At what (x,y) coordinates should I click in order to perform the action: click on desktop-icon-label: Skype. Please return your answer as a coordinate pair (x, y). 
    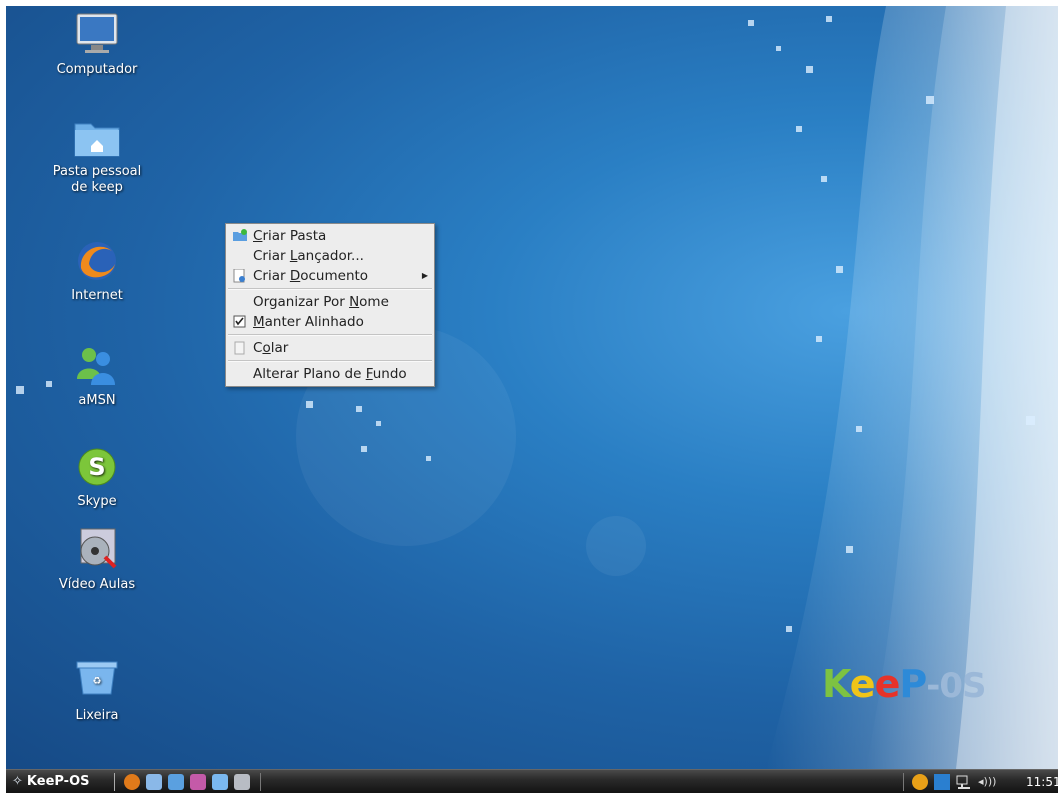
    Looking at the image, I should click on (97, 501).